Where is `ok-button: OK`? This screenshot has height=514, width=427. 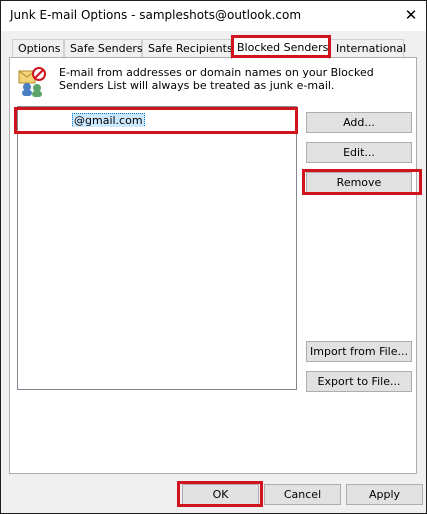 ok-button: OK is located at coordinates (220, 494).